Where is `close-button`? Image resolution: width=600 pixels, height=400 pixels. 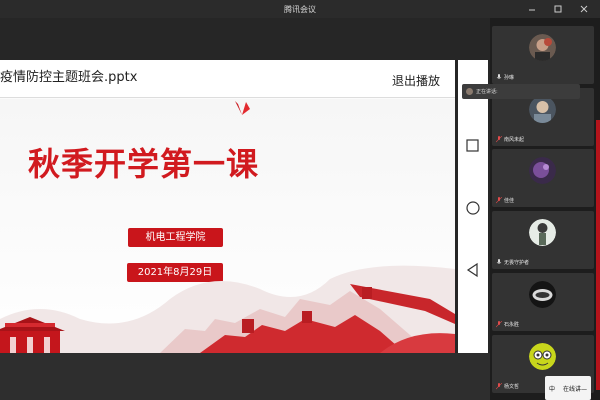 close-button is located at coordinates (584, 9).